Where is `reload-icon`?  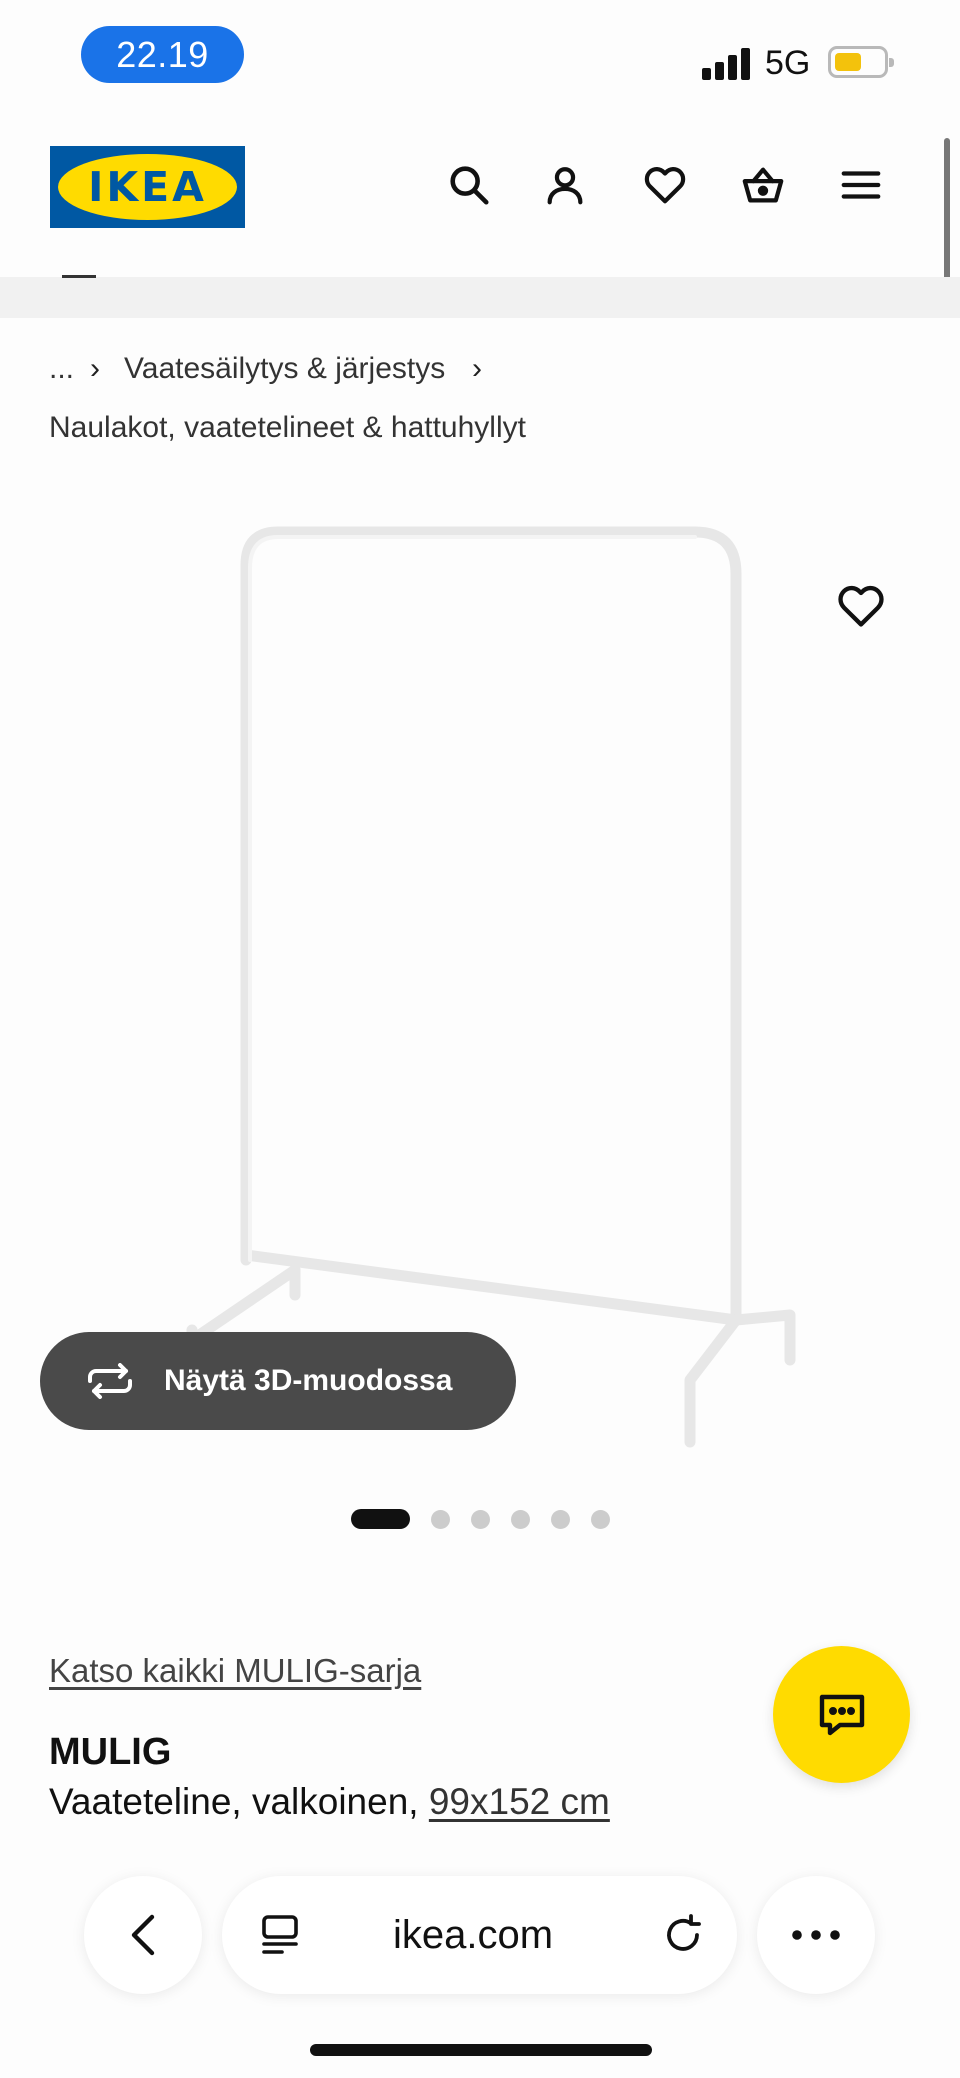
reload-icon is located at coordinates (683, 1935).